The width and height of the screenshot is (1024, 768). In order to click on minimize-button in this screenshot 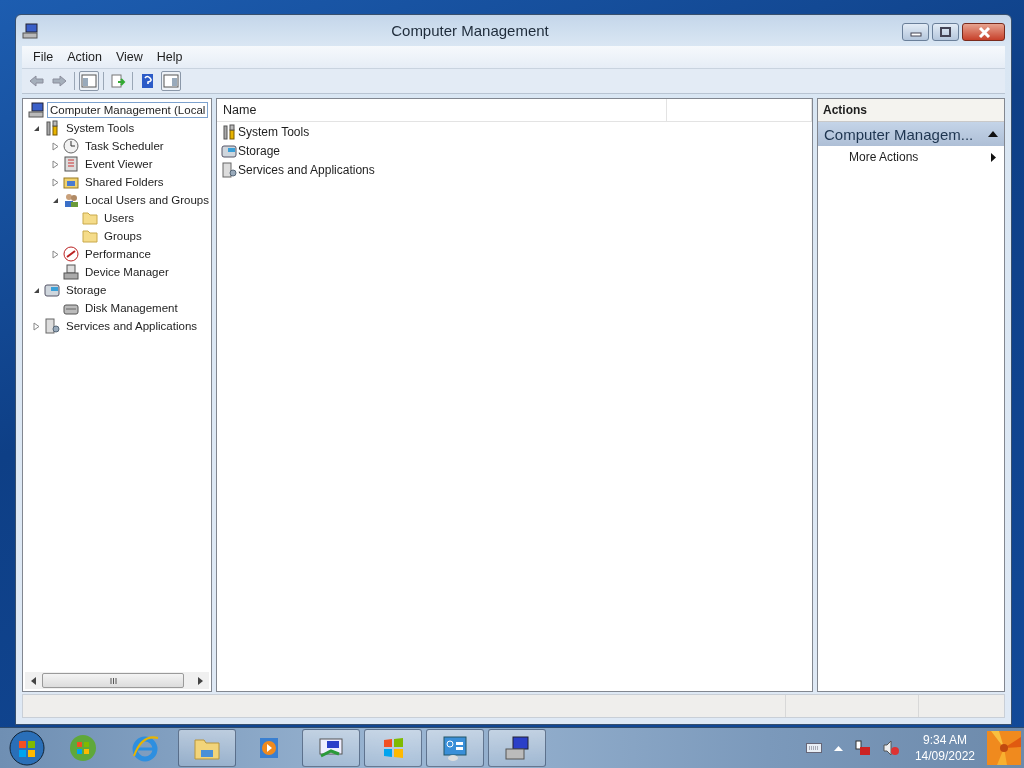, I will do `click(915, 32)`.